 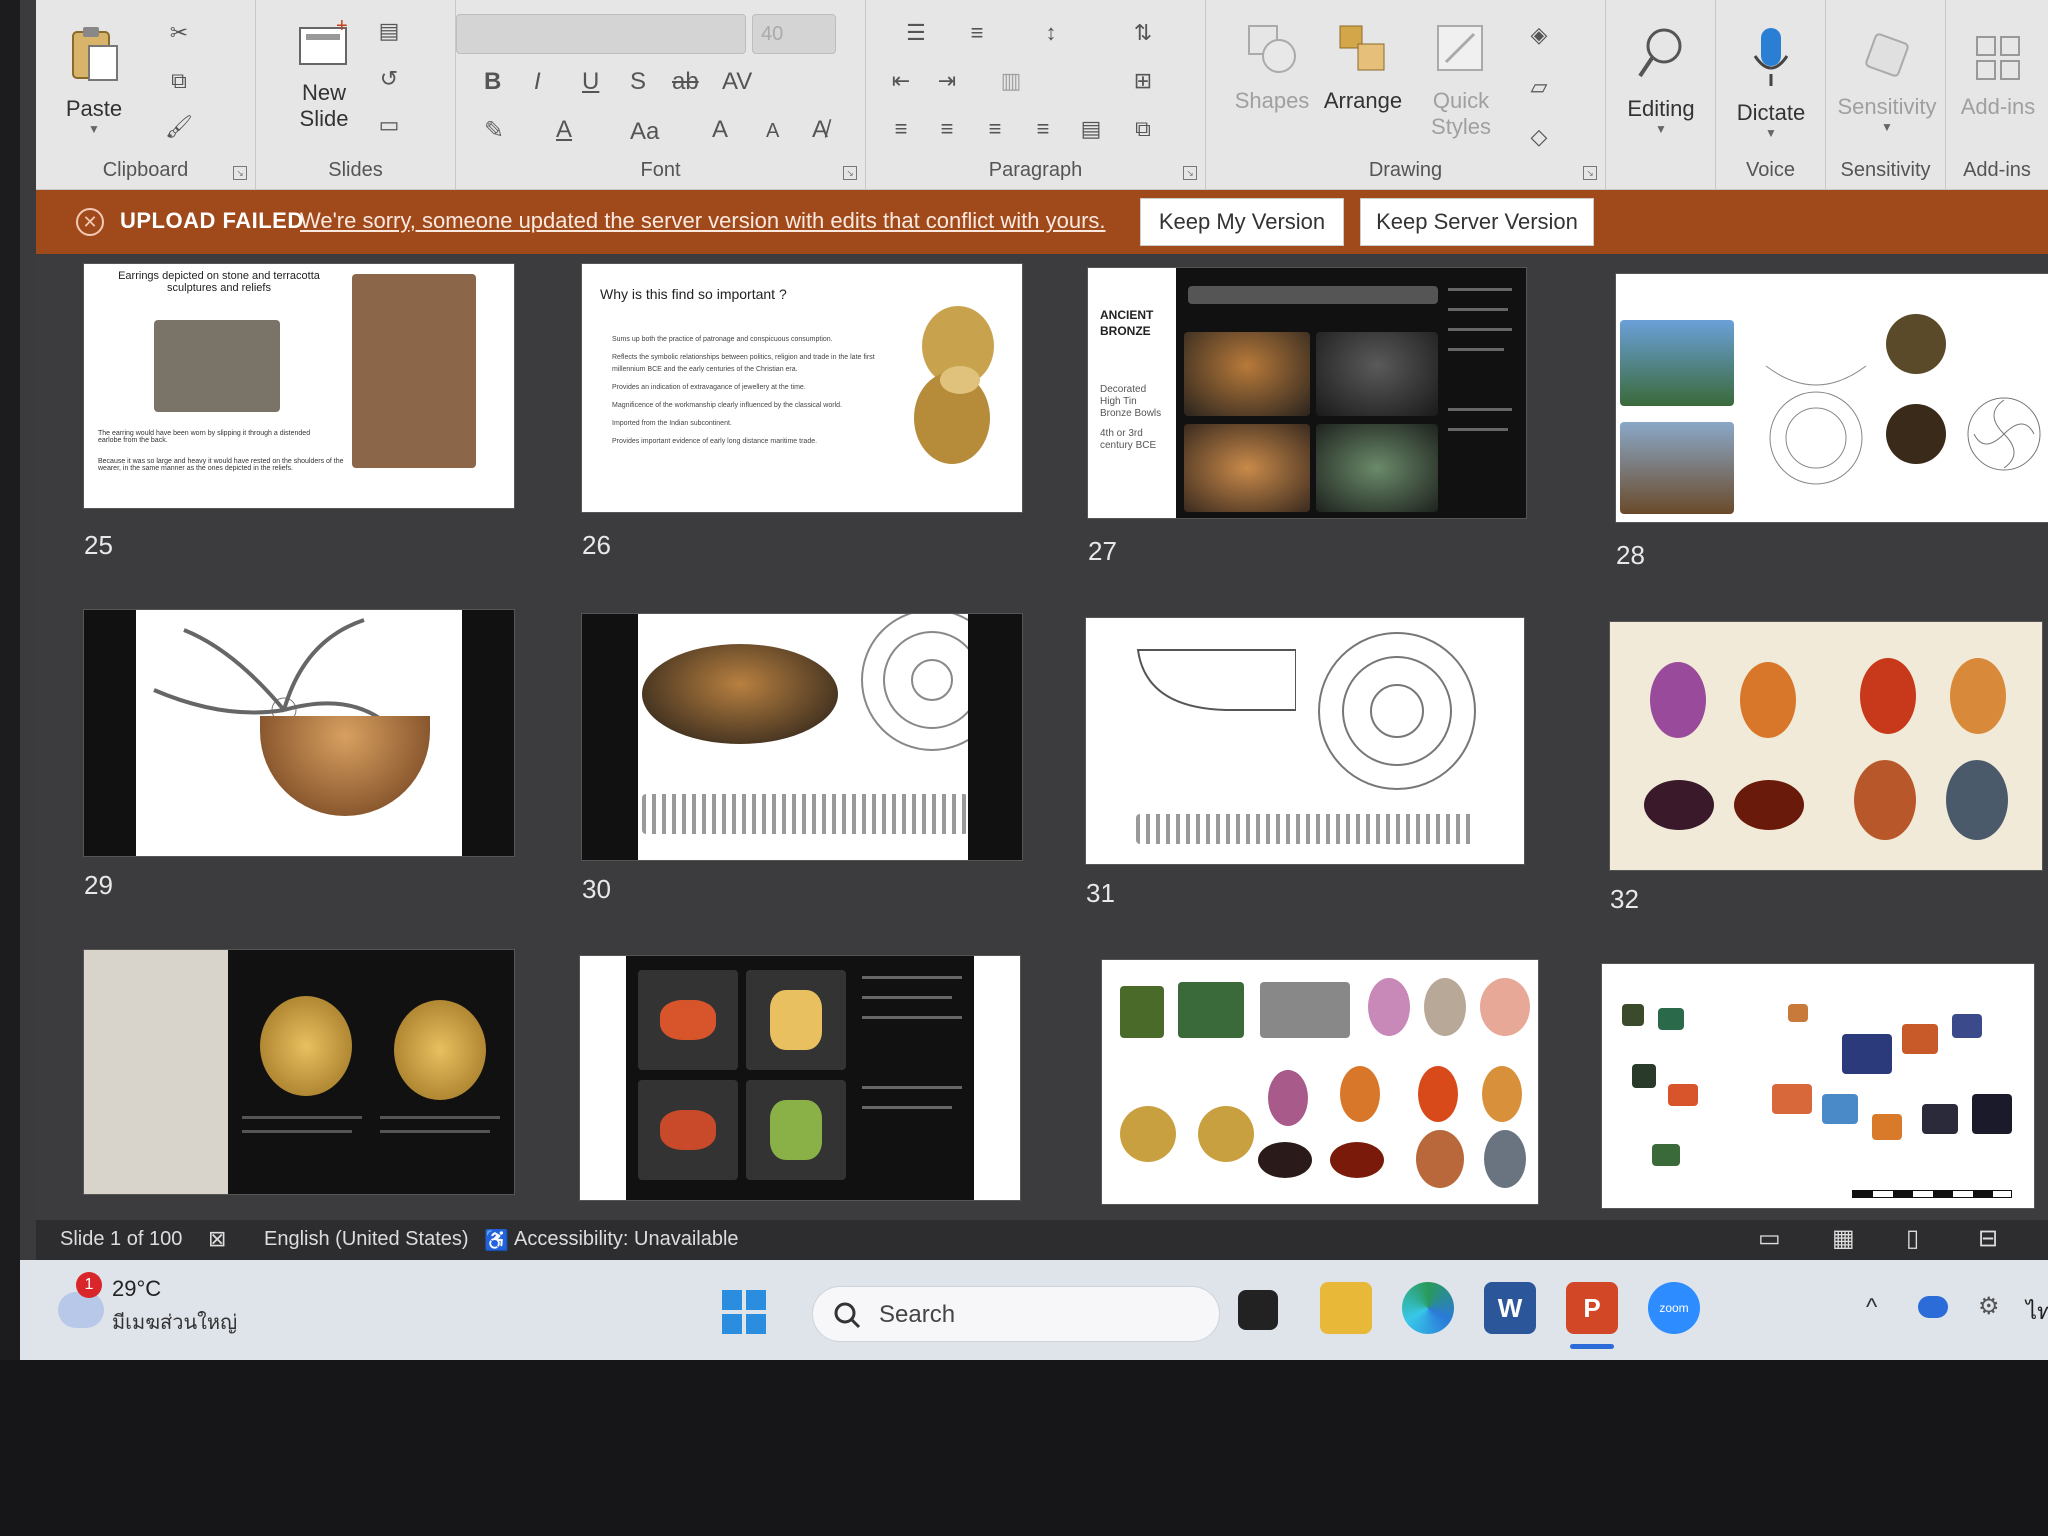 What do you see at coordinates (174, 1322) in the screenshot?
I see `weather-status: มีเมฆส่วนใหญ่` at bounding box center [174, 1322].